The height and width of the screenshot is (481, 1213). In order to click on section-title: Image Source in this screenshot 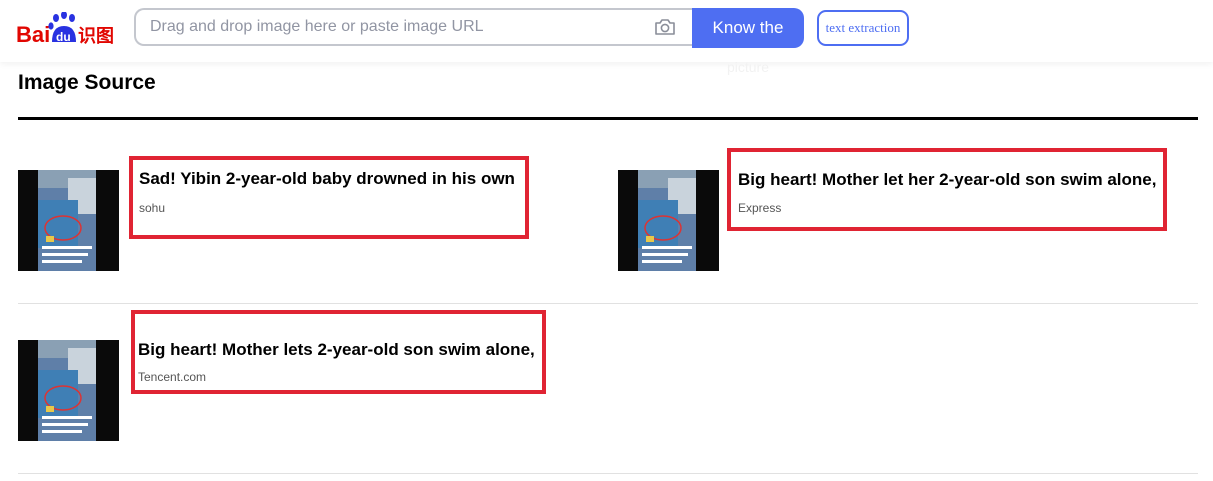, I will do `click(87, 82)`.